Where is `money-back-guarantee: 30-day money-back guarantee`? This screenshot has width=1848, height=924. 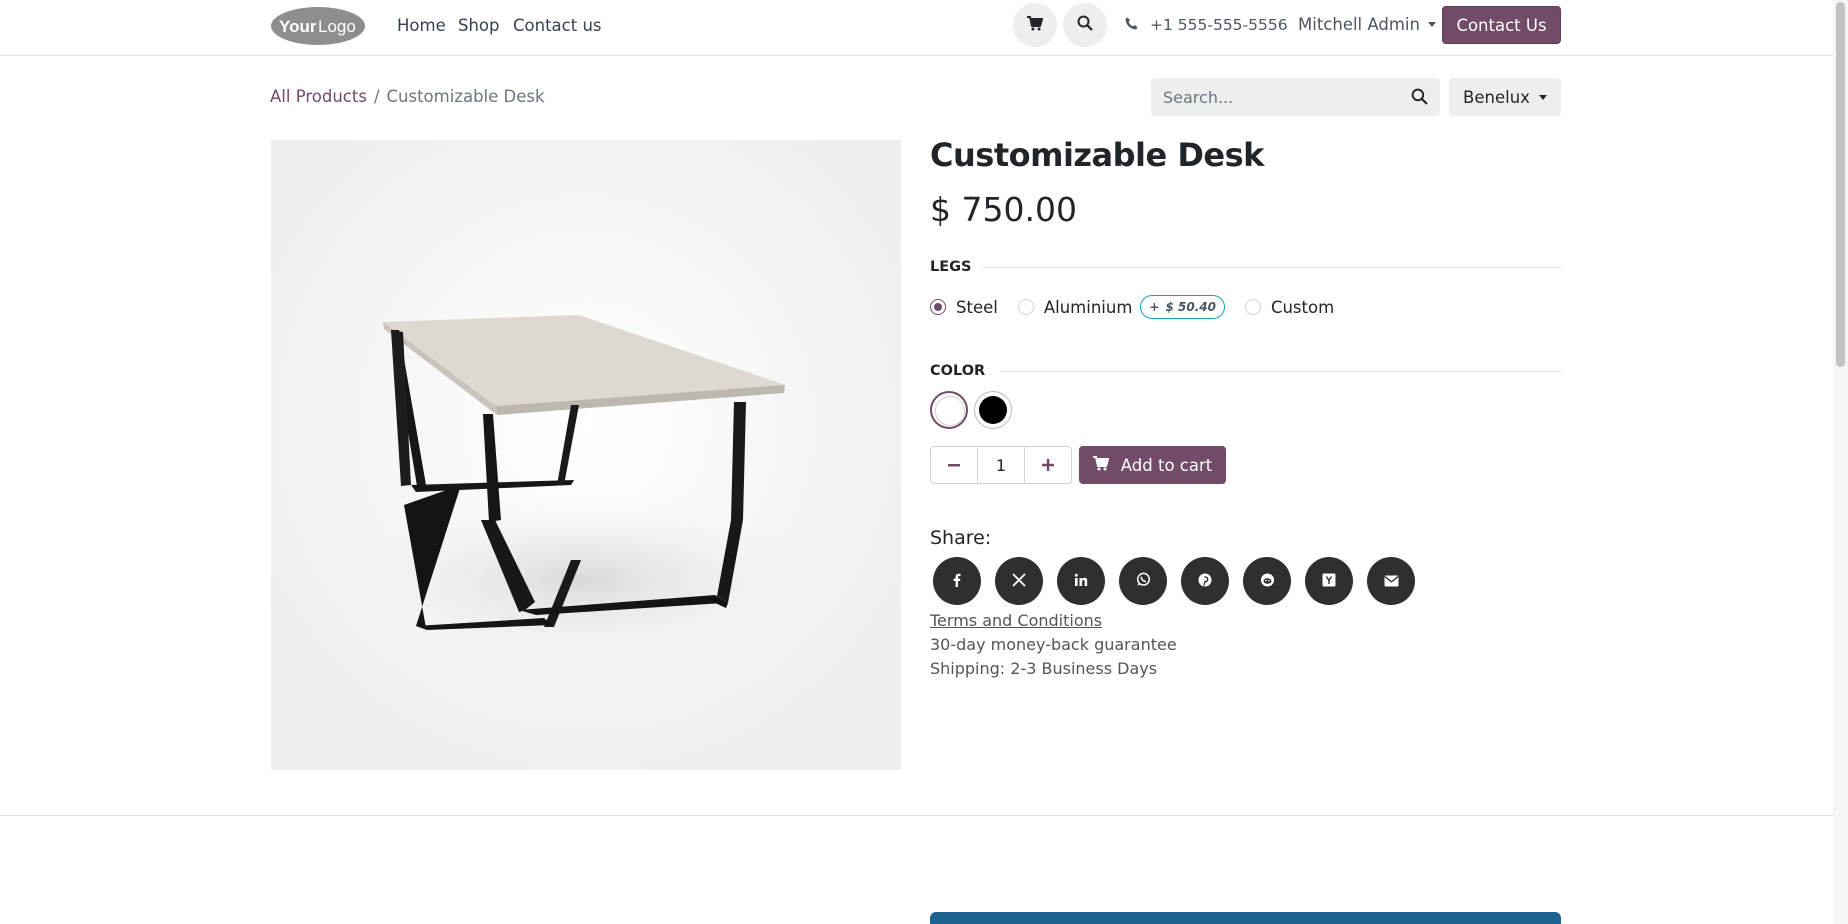 money-back-guarantee: 30-day money-back guarantee is located at coordinates (1053, 644).